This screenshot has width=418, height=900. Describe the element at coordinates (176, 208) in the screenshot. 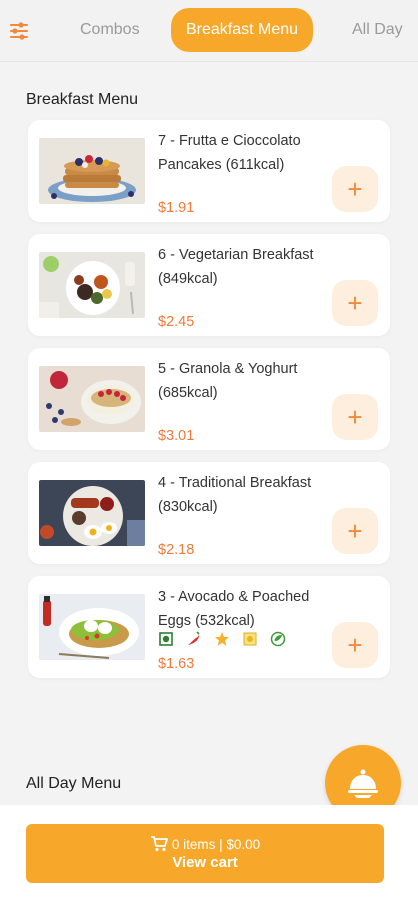

I see `item-price: $1.91` at that location.